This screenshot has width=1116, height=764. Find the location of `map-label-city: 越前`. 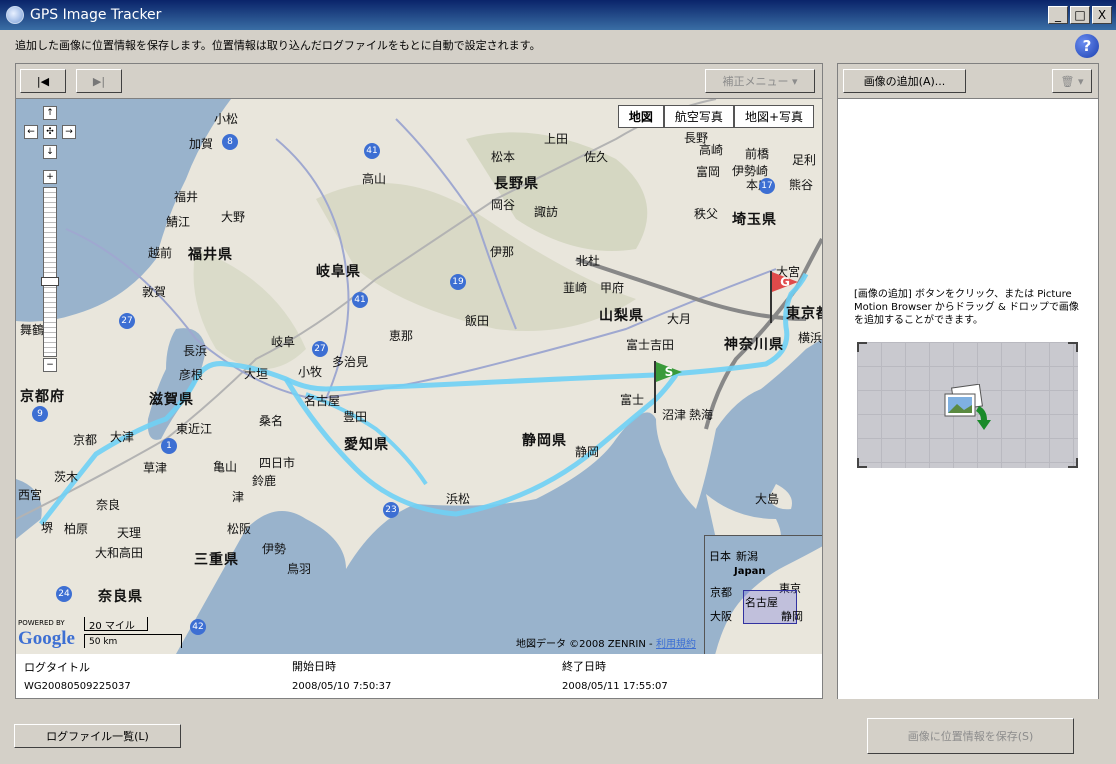

map-label-city: 越前 is located at coordinates (160, 253).